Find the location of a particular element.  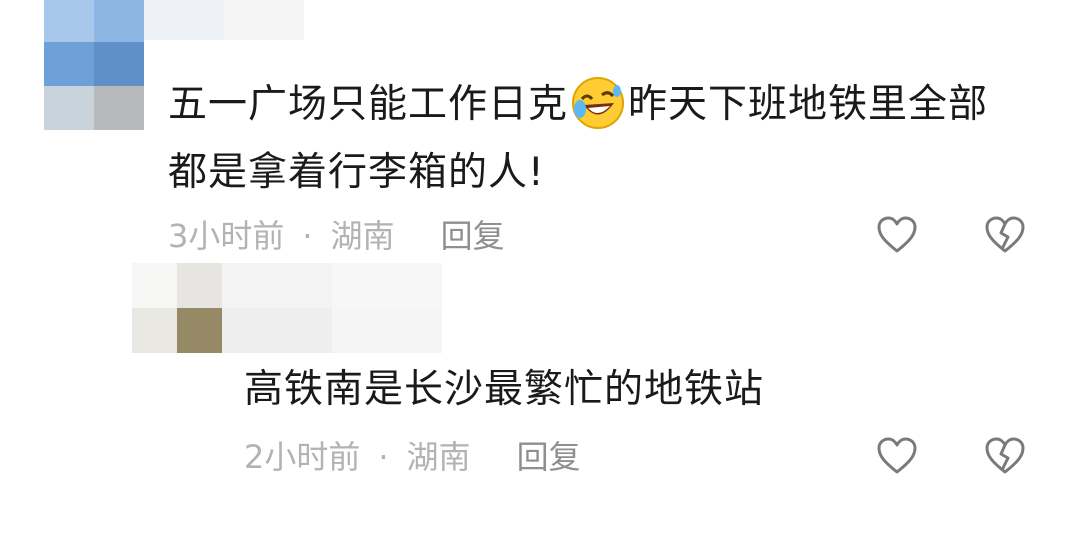

reply-comment-text: 高铁南是长沙最繁忙的地铁站 is located at coordinates (504, 389).